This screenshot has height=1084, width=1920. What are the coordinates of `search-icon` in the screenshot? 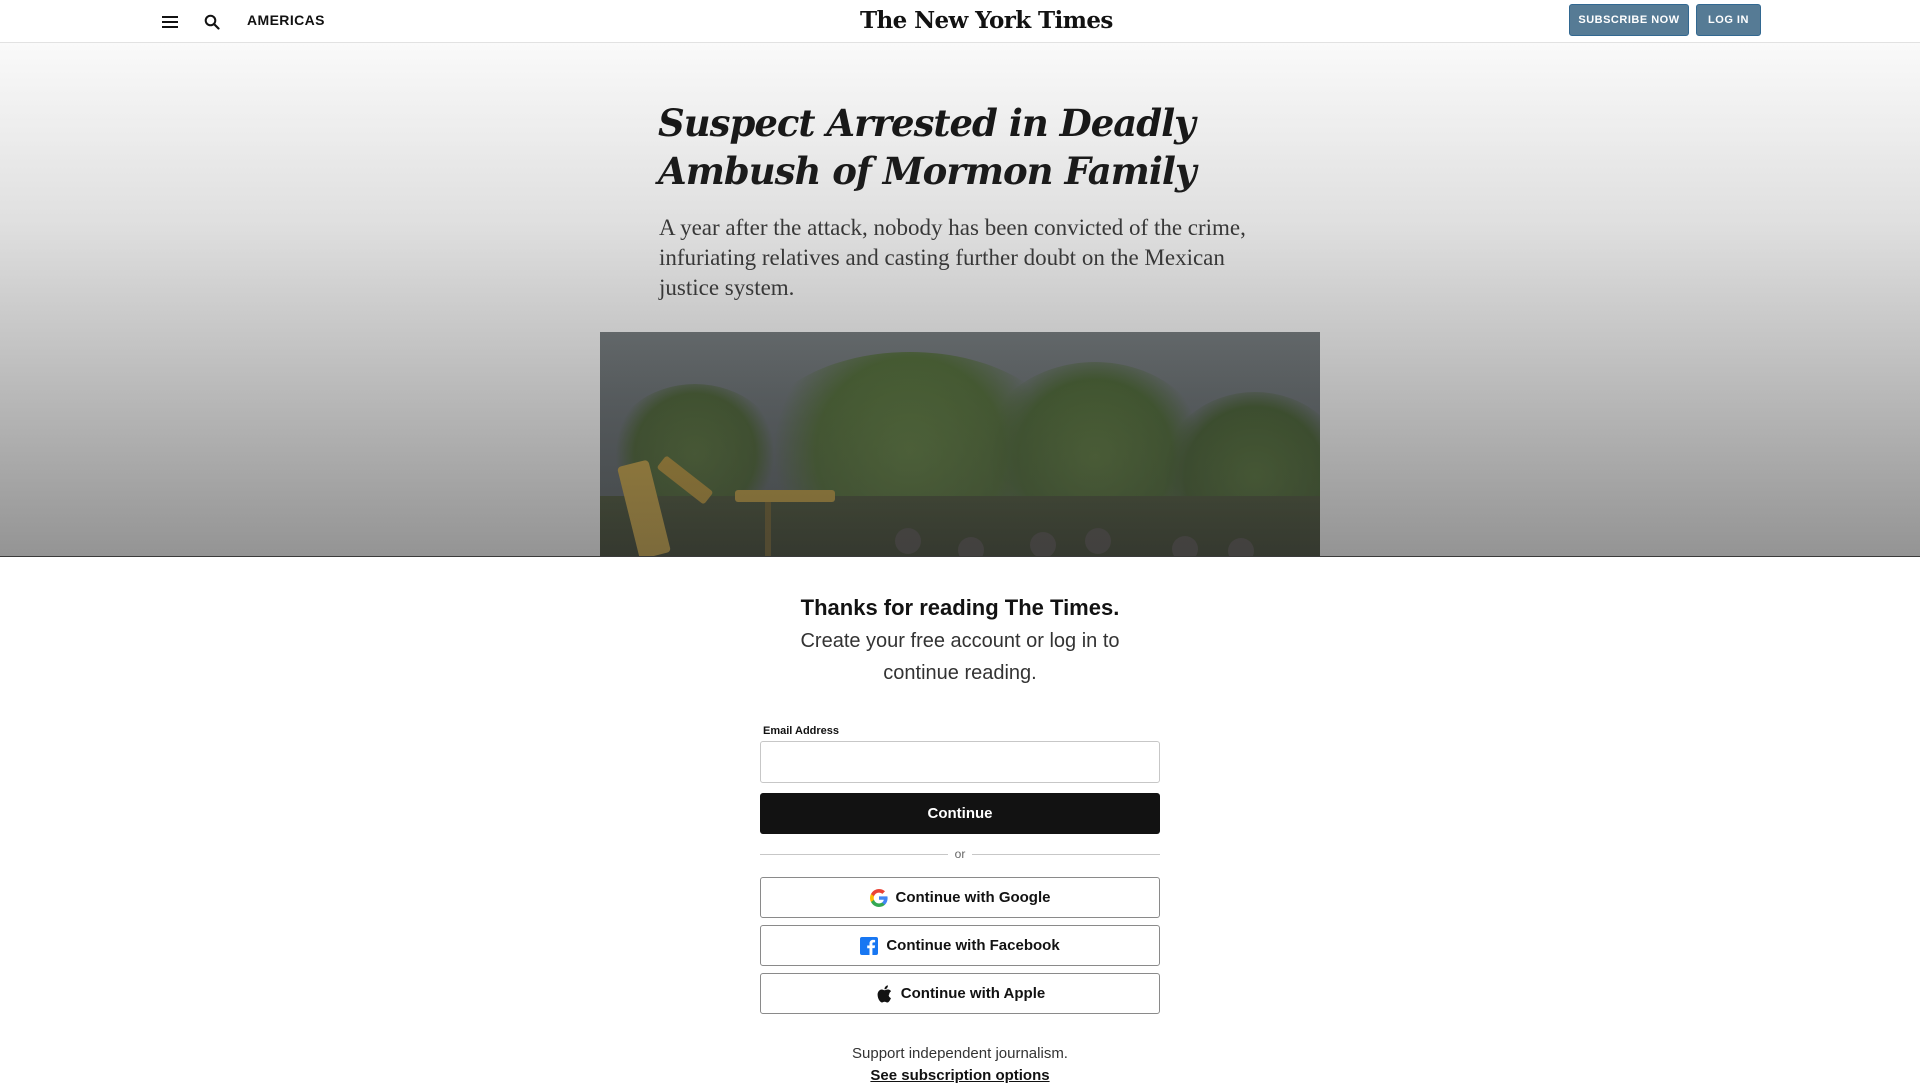 It's located at (212, 22).